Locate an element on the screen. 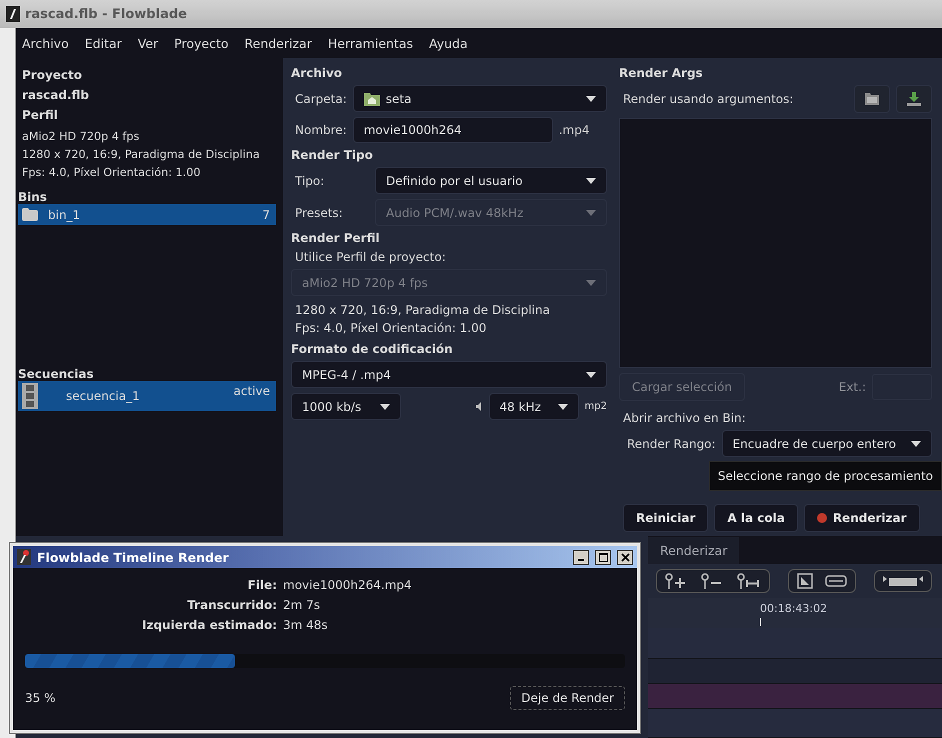  stop-render-button: Deje de Render is located at coordinates (567, 698).